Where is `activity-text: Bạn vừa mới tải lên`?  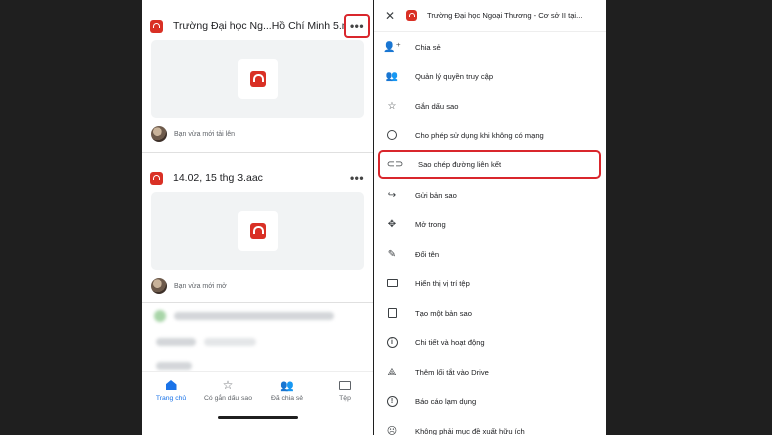
activity-text: Bạn vừa mới tải lên is located at coordinates (205, 134).